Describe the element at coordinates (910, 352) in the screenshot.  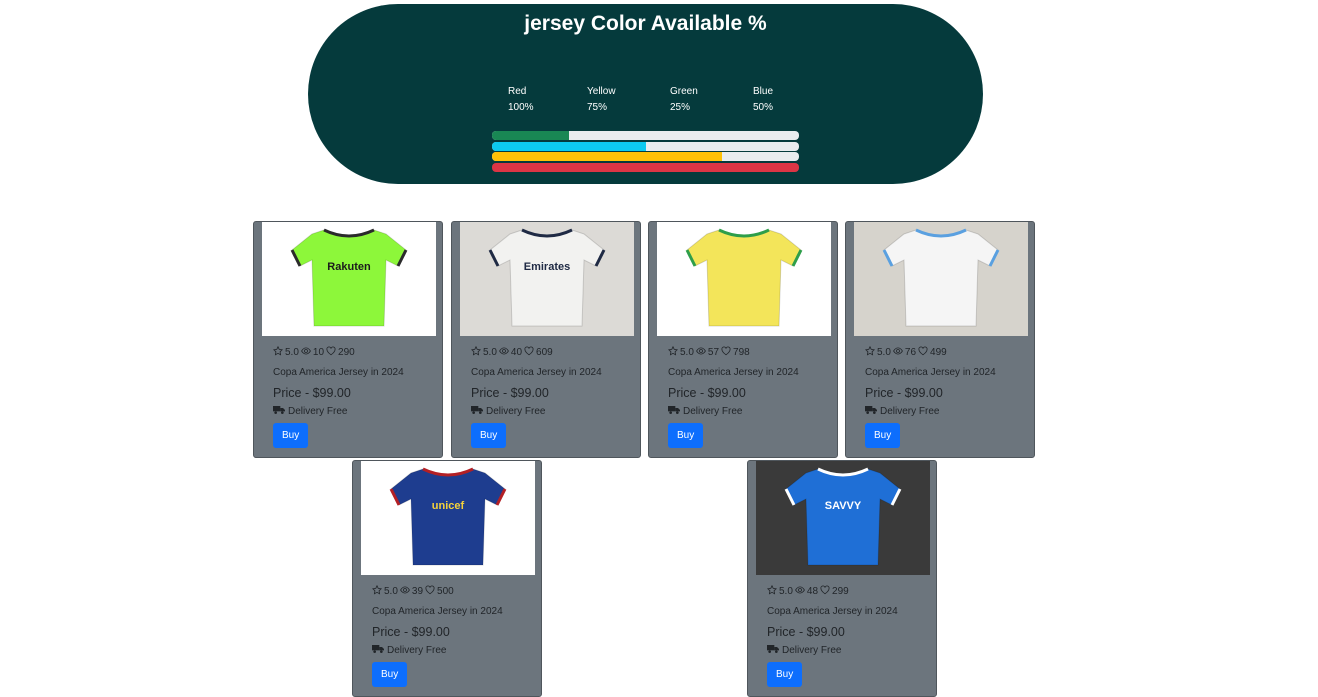
I see `views-count: 76` at that location.